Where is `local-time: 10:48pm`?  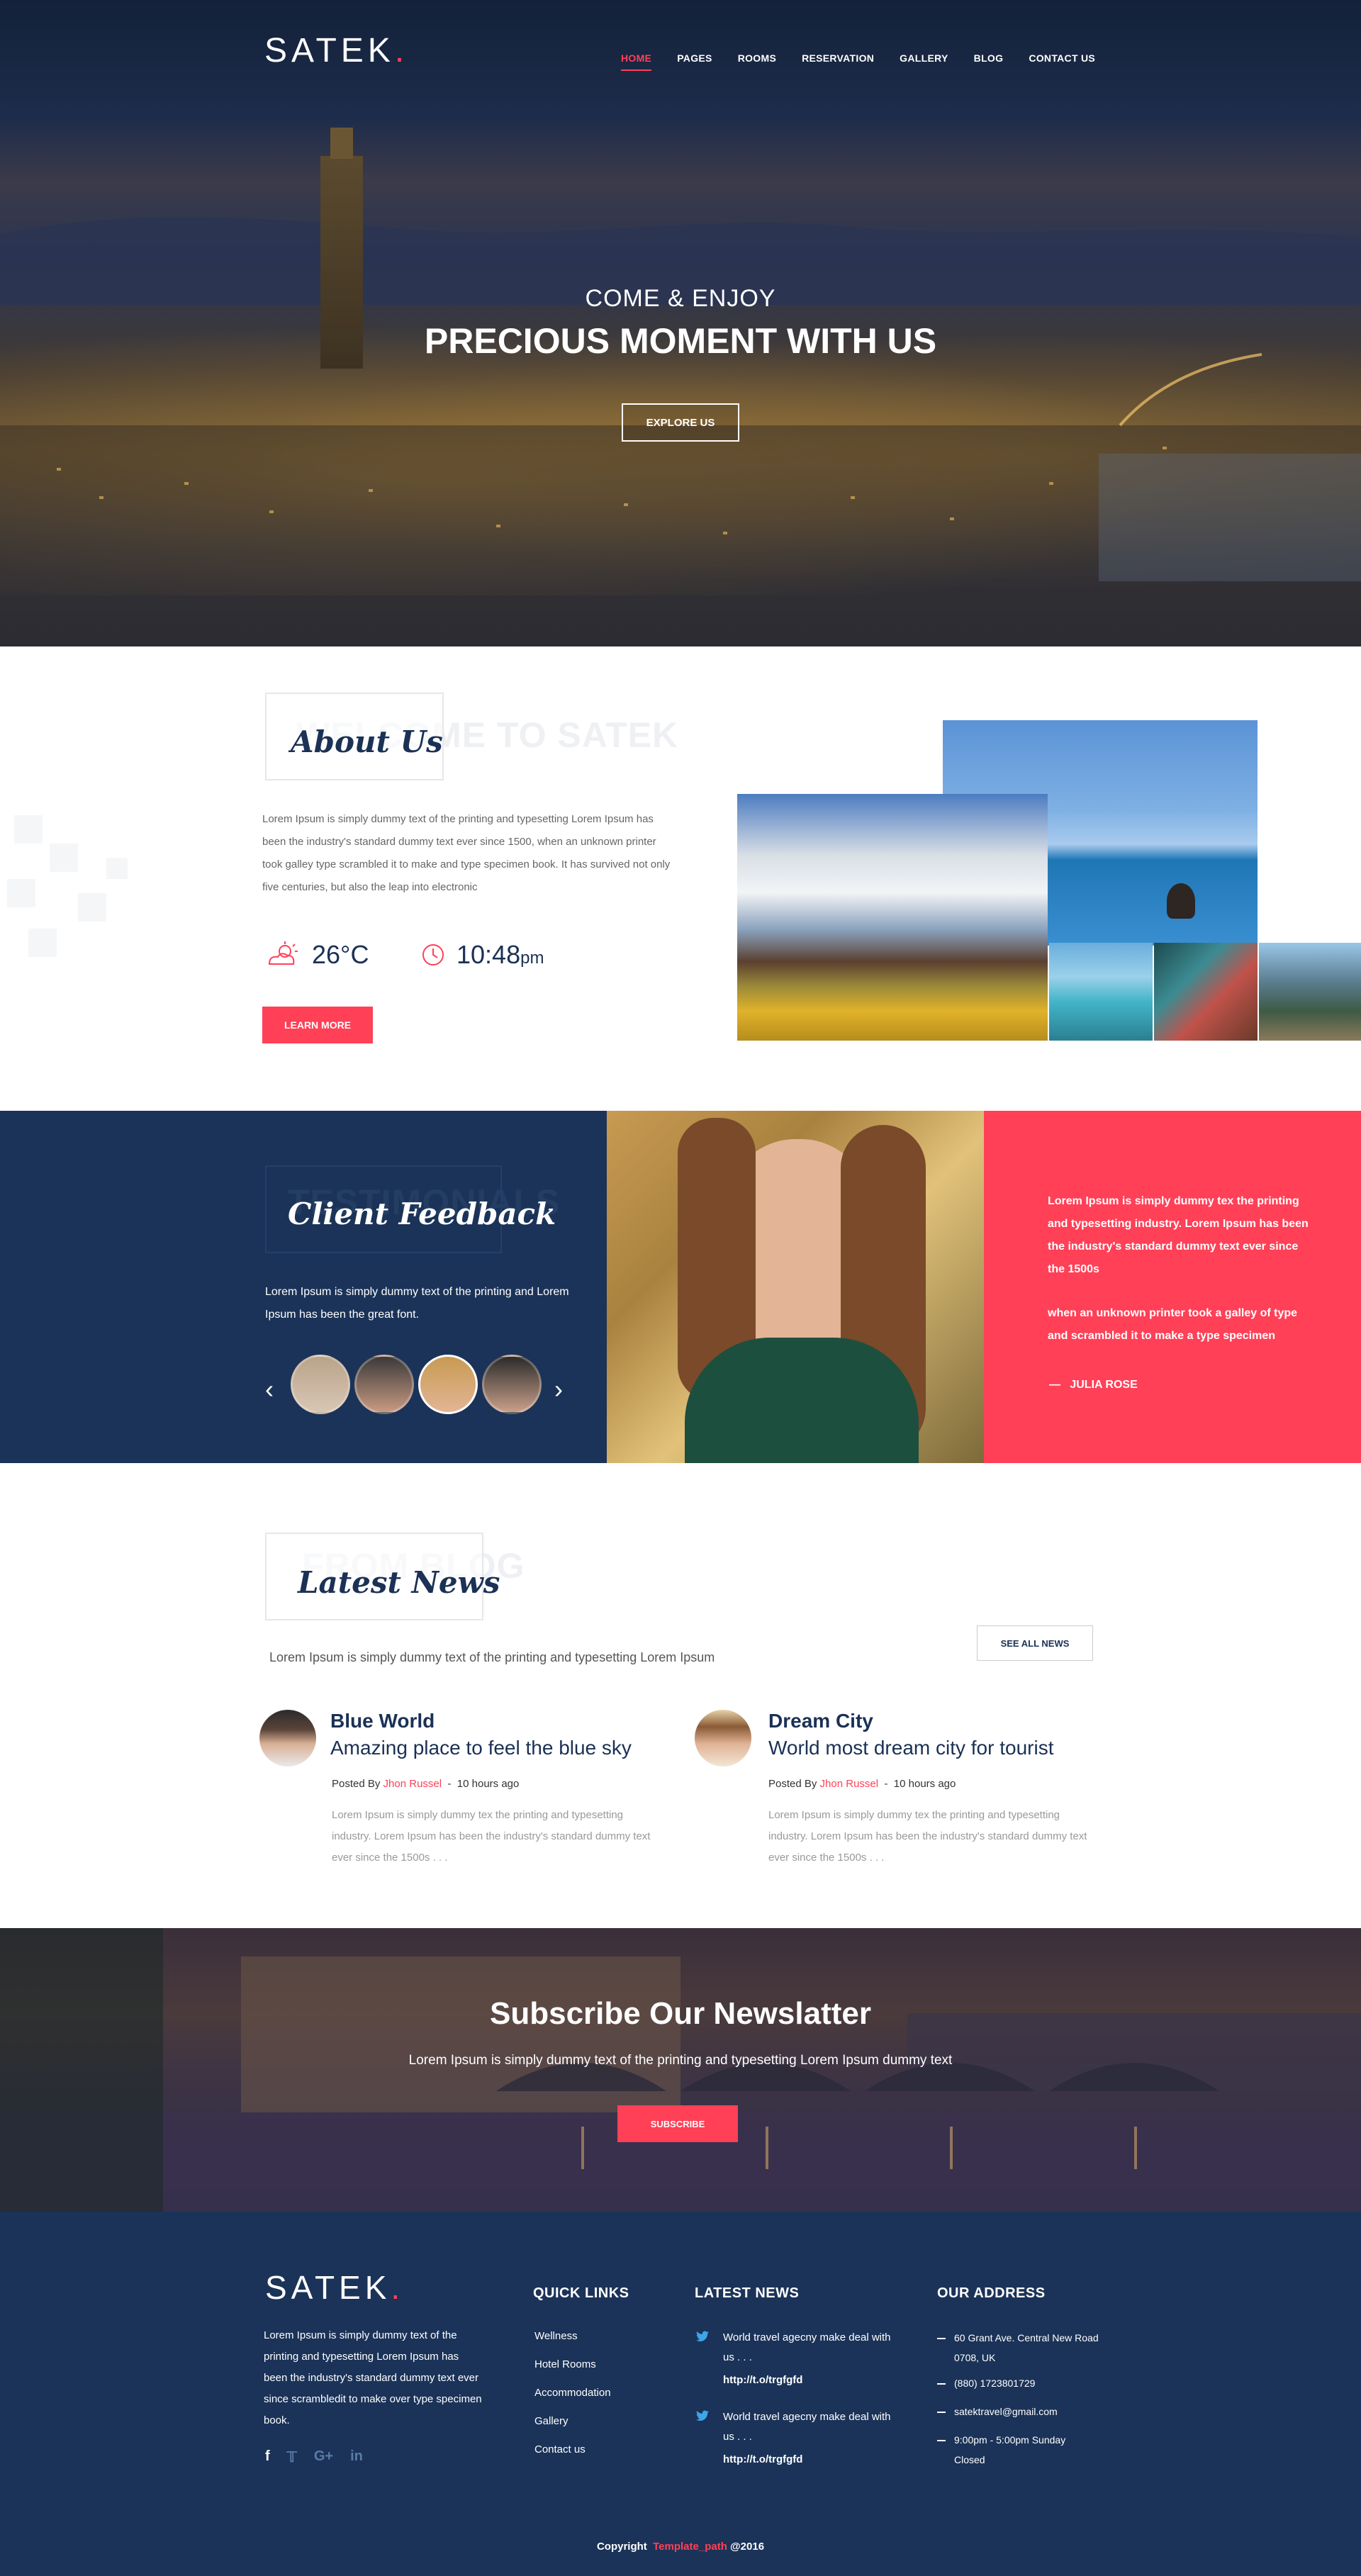 local-time: 10:48pm is located at coordinates (501, 955).